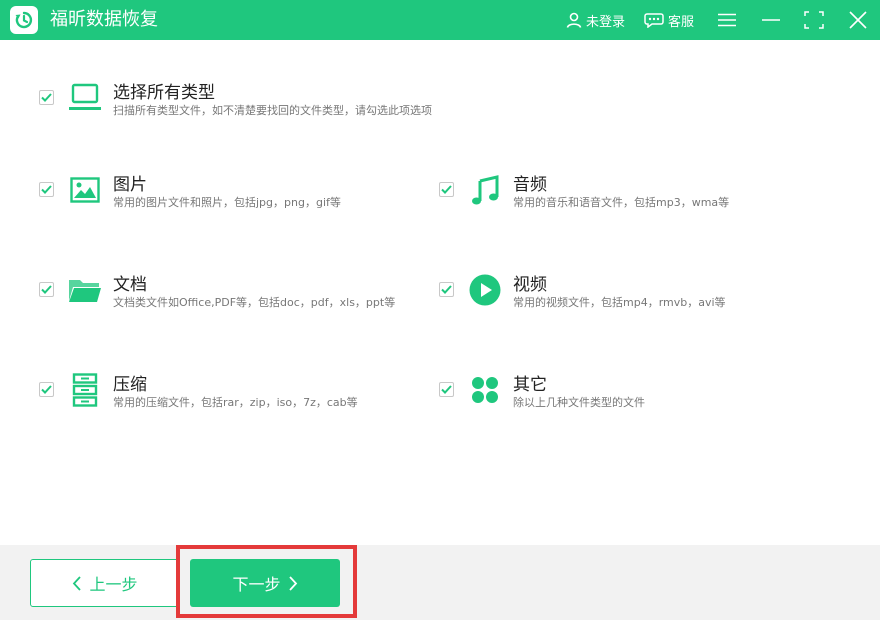 This screenshot has height=620, width=880. Describe the element at coordinates (530, 385) in the screenshot. I see `other-title: 其它` at that location.